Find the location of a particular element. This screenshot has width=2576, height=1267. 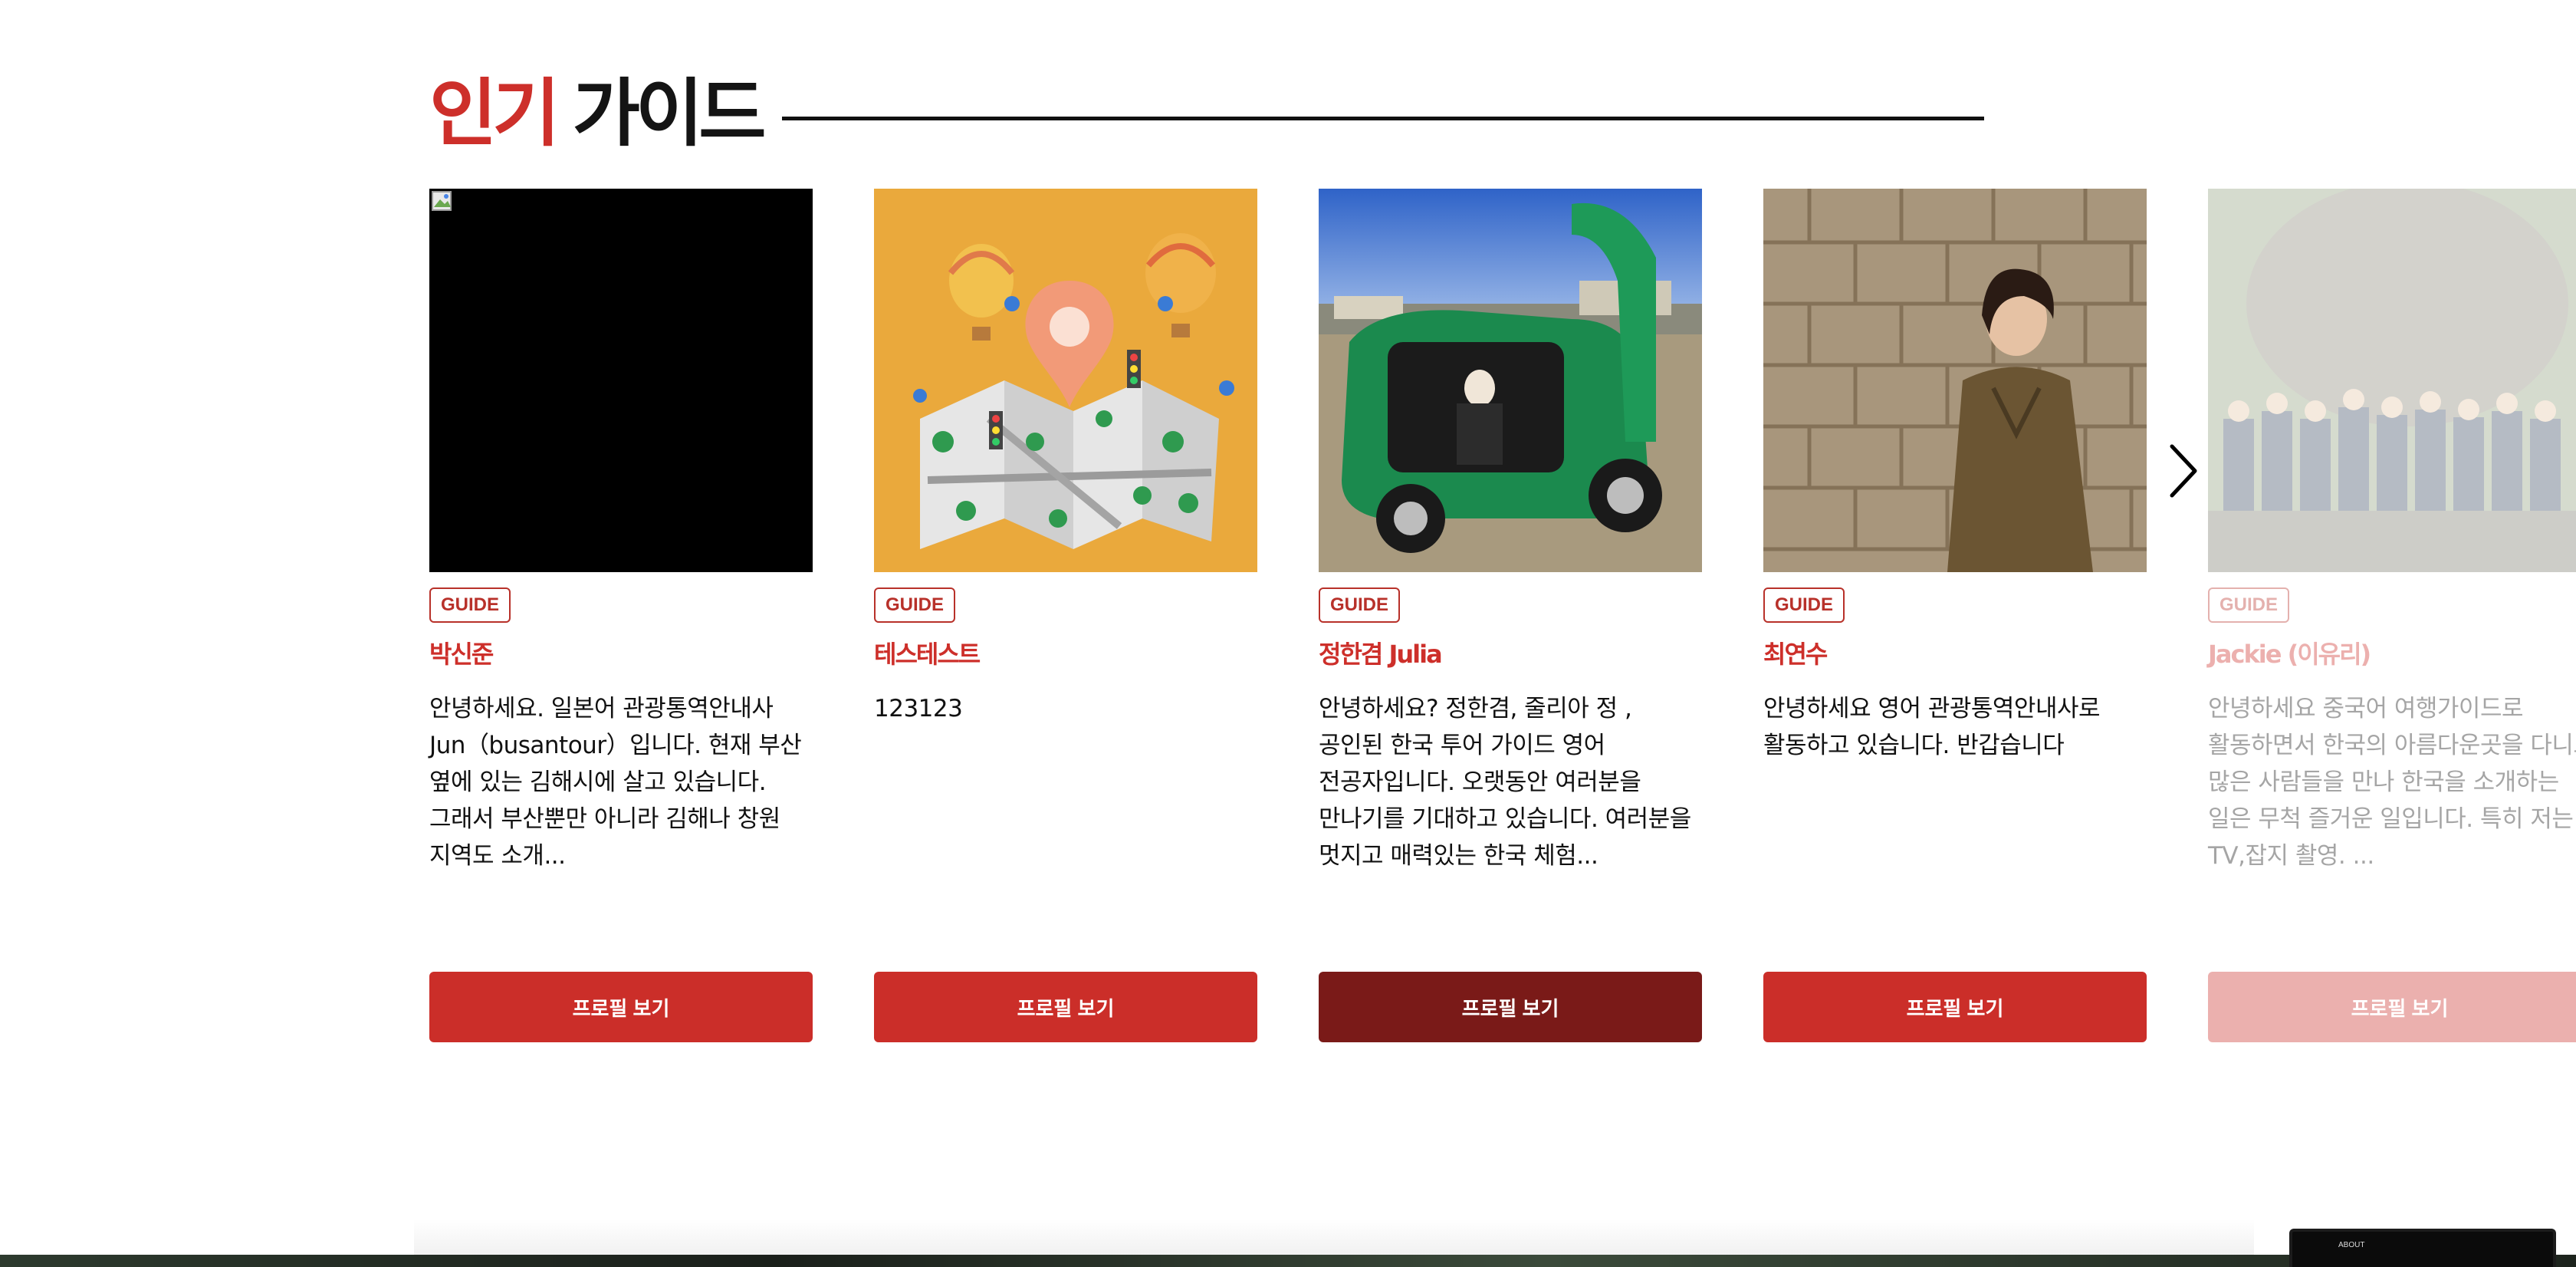

floating-preview-thumbnail: ABOUT is located at coordinates (2422, 1248).